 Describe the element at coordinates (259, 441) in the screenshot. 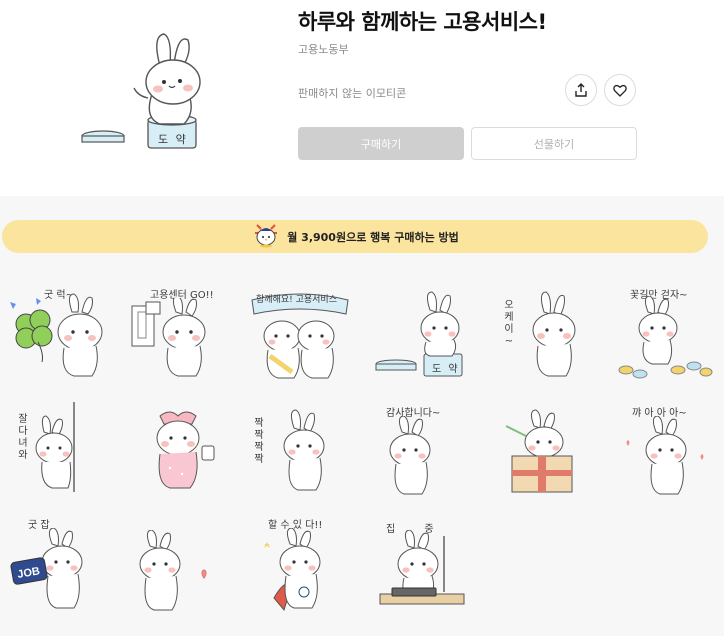

I see `sticker-caption: 짝짝짝짝` at that location.